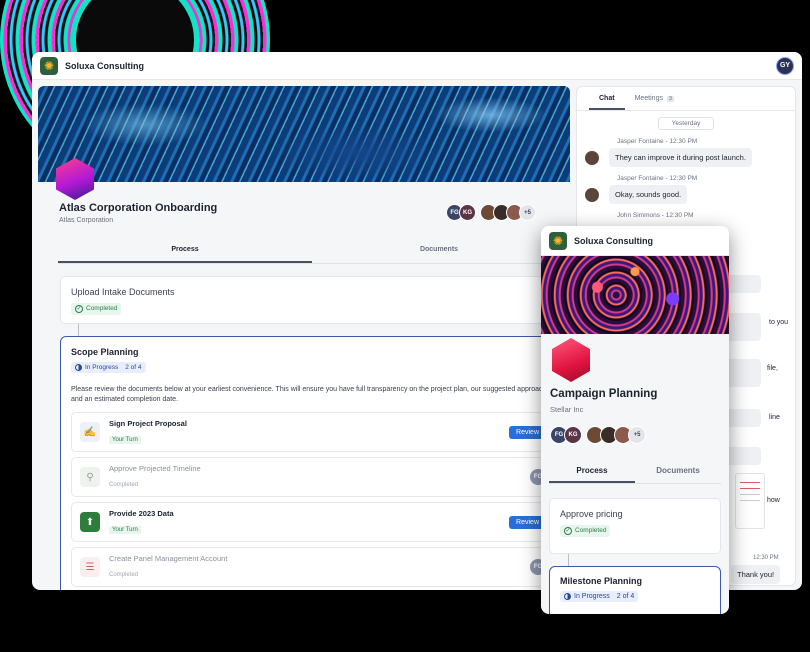  What do you see at coordinates (90, 567) in the screenshot?
I see `form-icon: ☰` at bounding box center [90, 567].